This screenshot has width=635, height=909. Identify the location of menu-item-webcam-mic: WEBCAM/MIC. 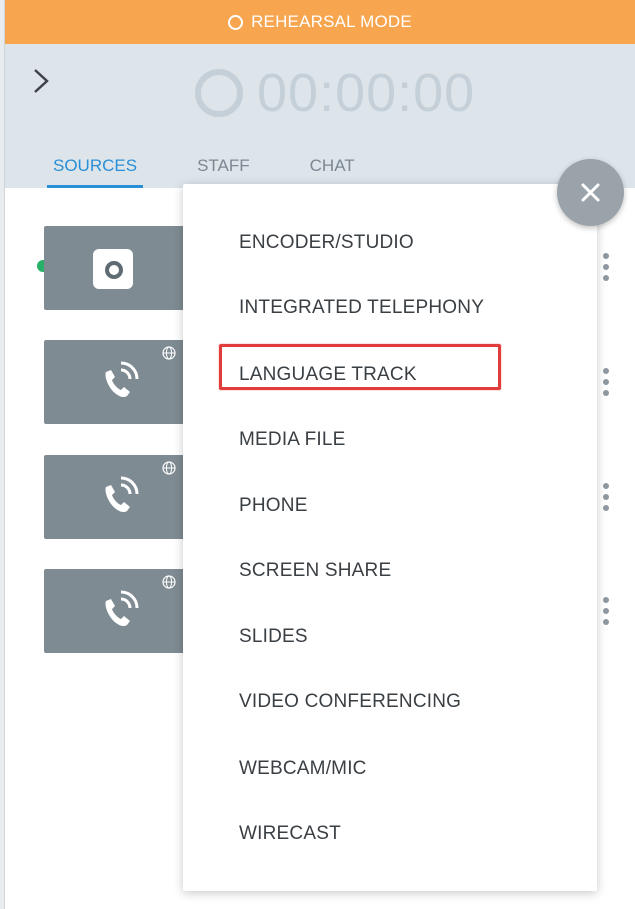
(303, 769).